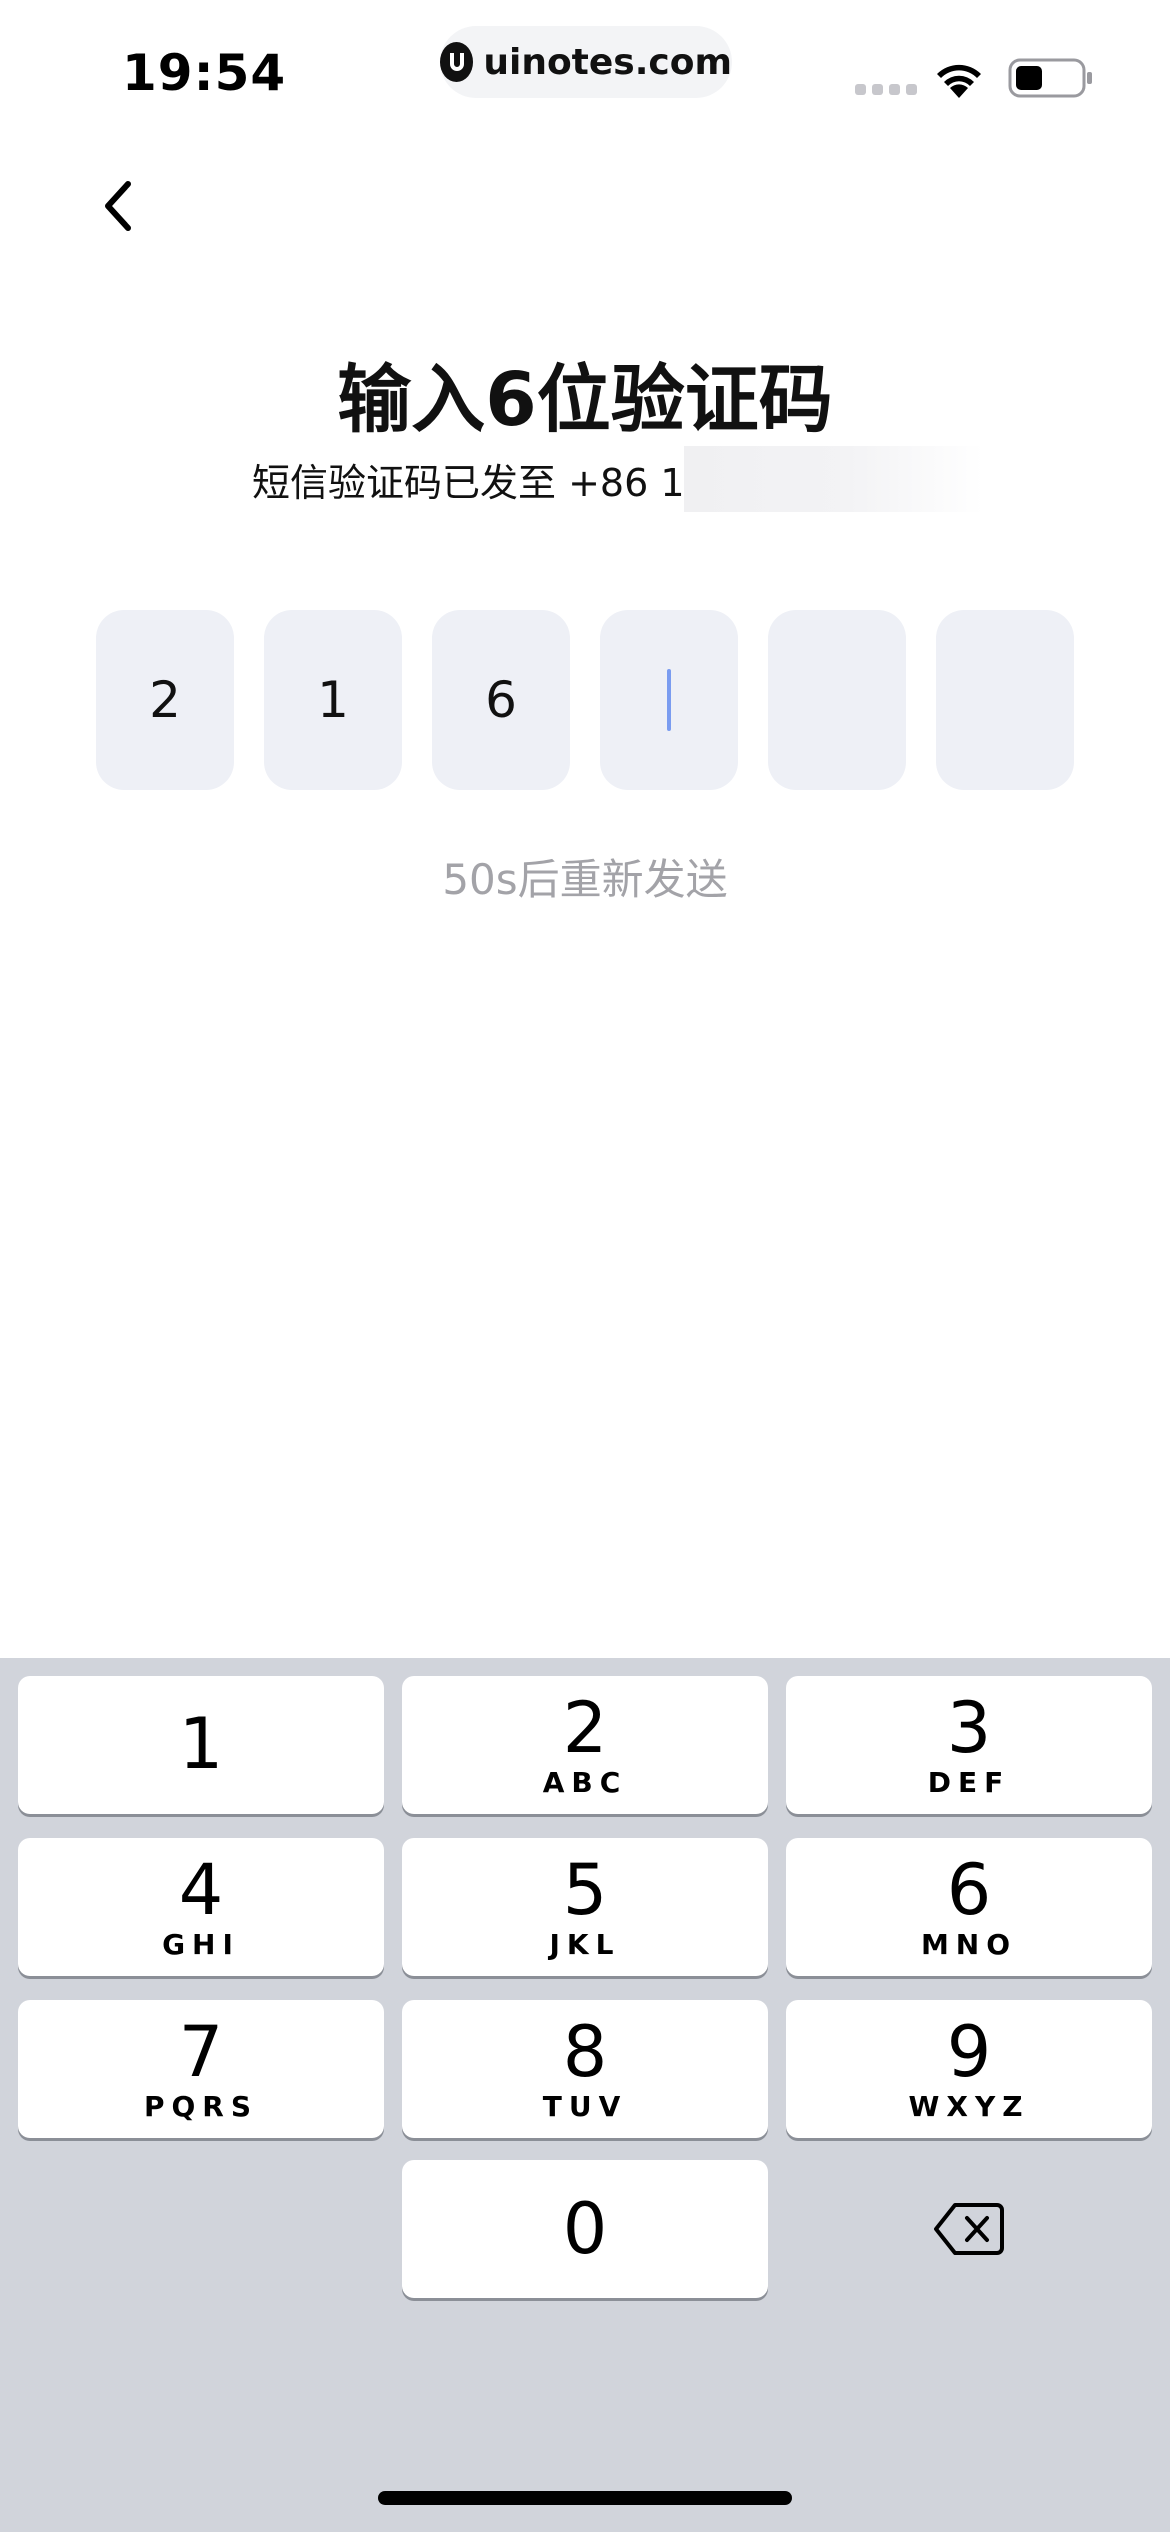  What do you see at coordinates (201, 1944) in the screenshot?
I see `key-letters: GHI` at bounding box center [201, 1944].